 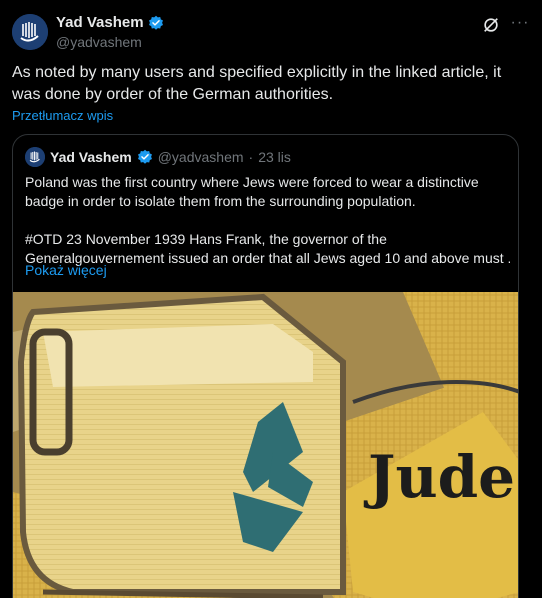 I want to click on translate-post-link: Przetłumacz wpis, so click(x=62, y=115).